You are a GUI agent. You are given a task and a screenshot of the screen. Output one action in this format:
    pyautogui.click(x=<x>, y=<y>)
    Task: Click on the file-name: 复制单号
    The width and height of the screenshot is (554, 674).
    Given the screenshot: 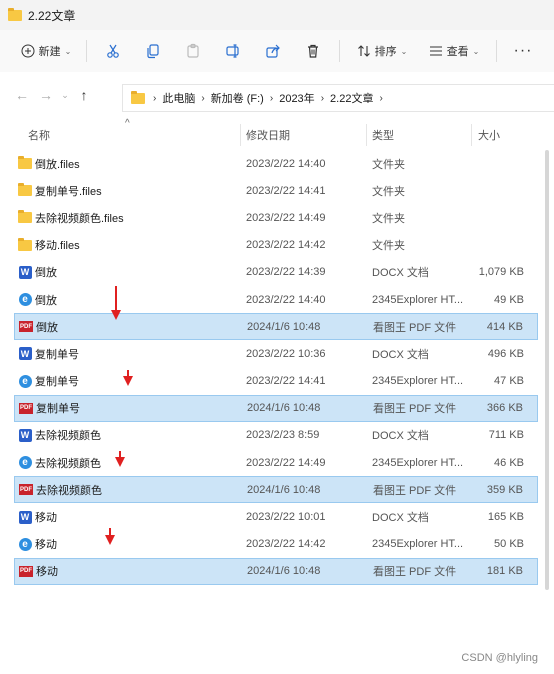 What is the action you would take?
    pyautogui.click(x=58, y=409)
    